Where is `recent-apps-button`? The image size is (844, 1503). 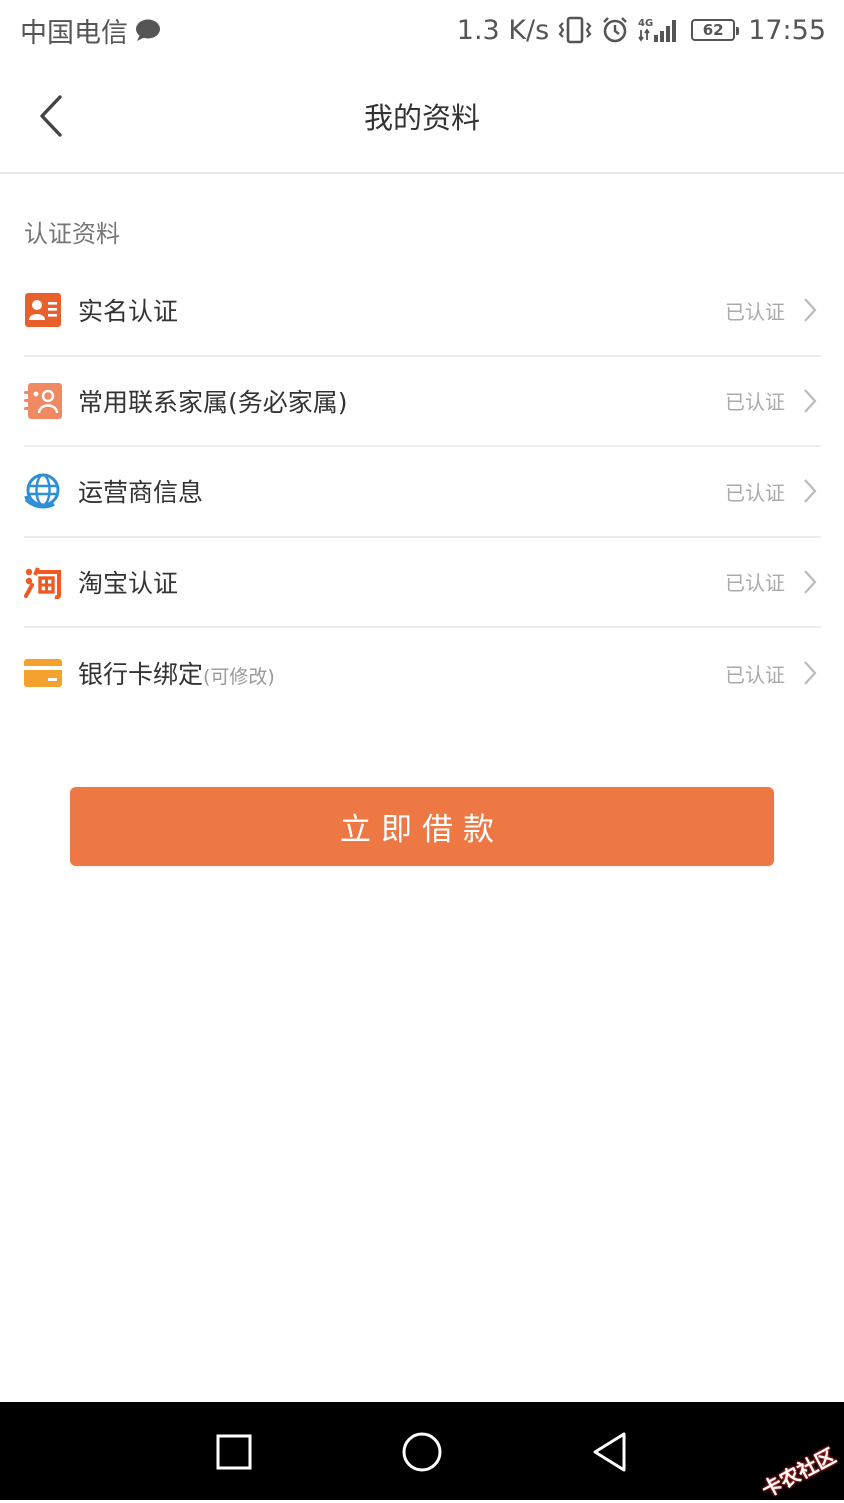 recent-apps-button is located at coordinates (234, 1452).